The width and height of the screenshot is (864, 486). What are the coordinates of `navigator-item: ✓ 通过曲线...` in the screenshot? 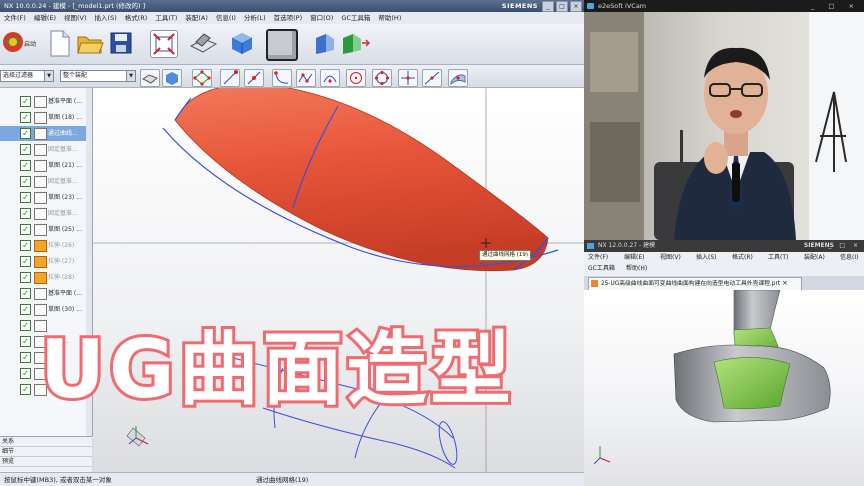 It's located at (46, 133).